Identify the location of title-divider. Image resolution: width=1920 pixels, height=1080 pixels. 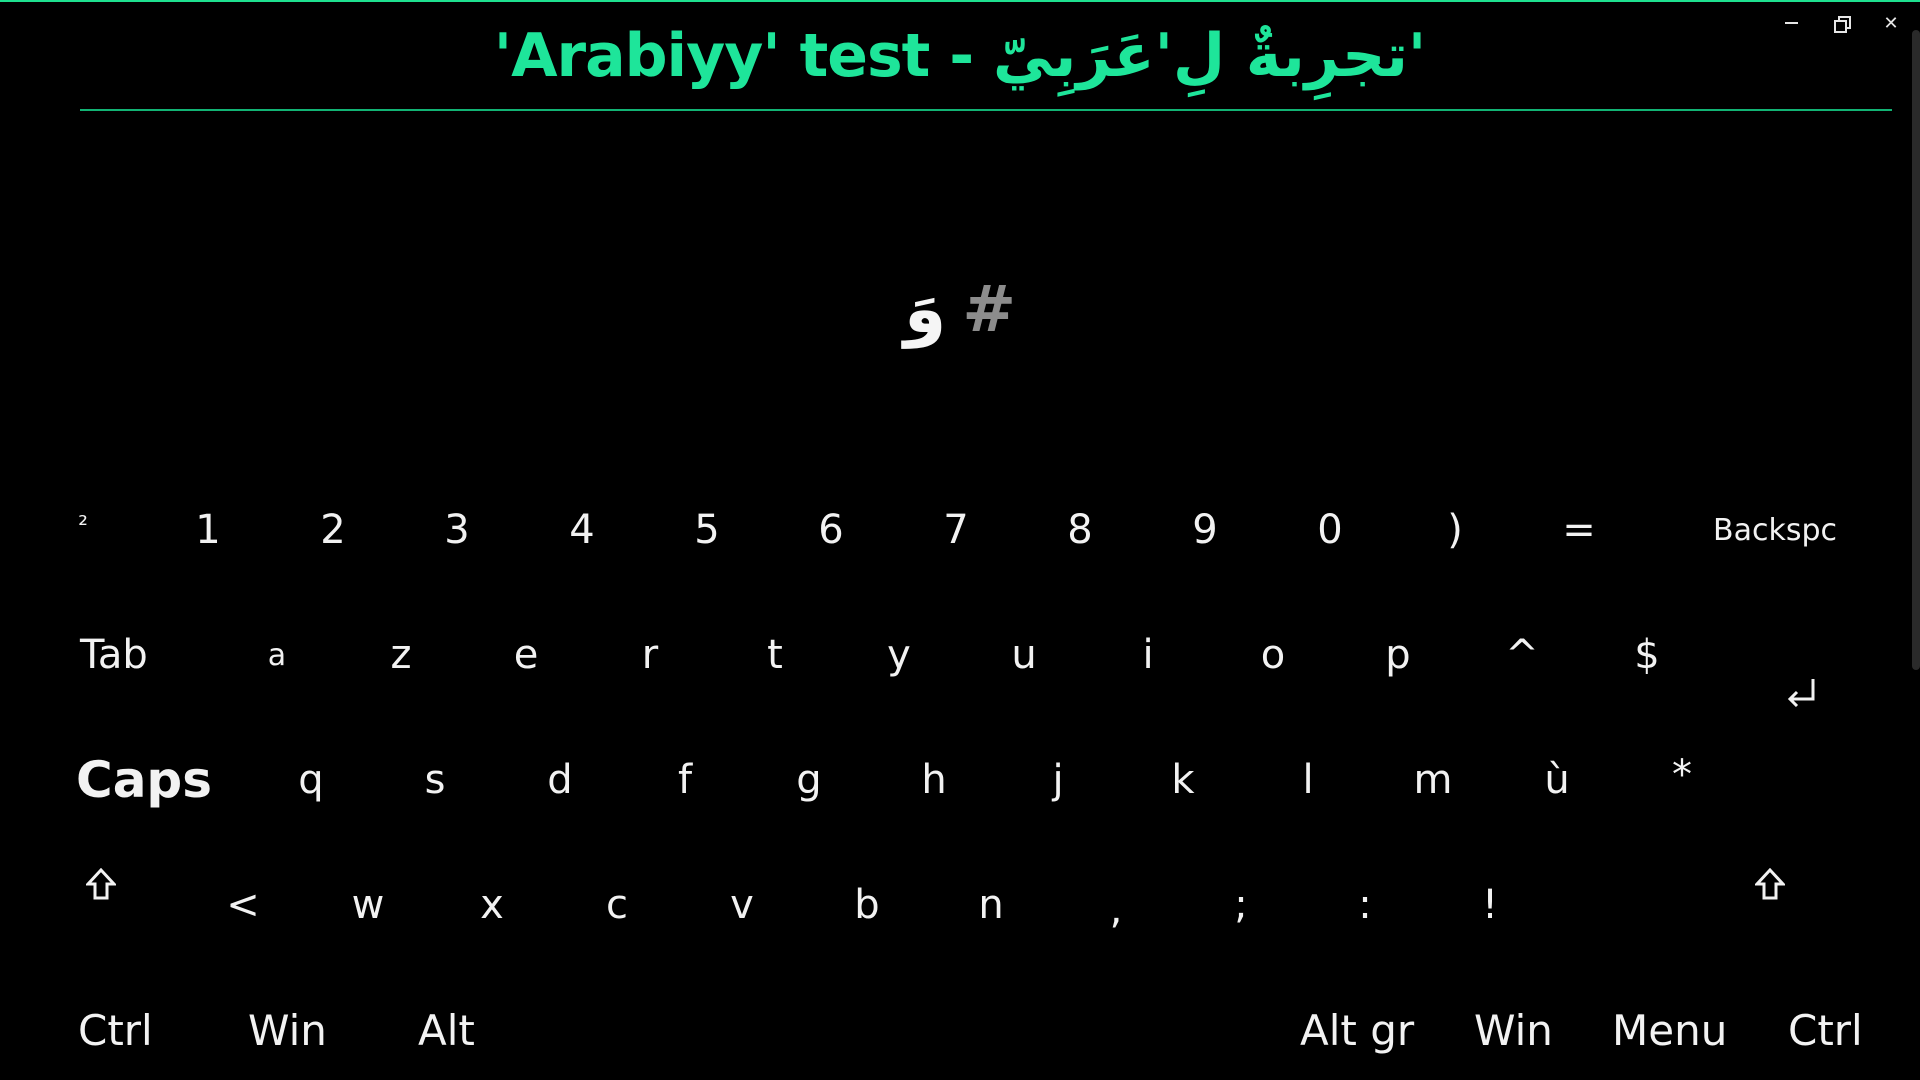
(986, 110).